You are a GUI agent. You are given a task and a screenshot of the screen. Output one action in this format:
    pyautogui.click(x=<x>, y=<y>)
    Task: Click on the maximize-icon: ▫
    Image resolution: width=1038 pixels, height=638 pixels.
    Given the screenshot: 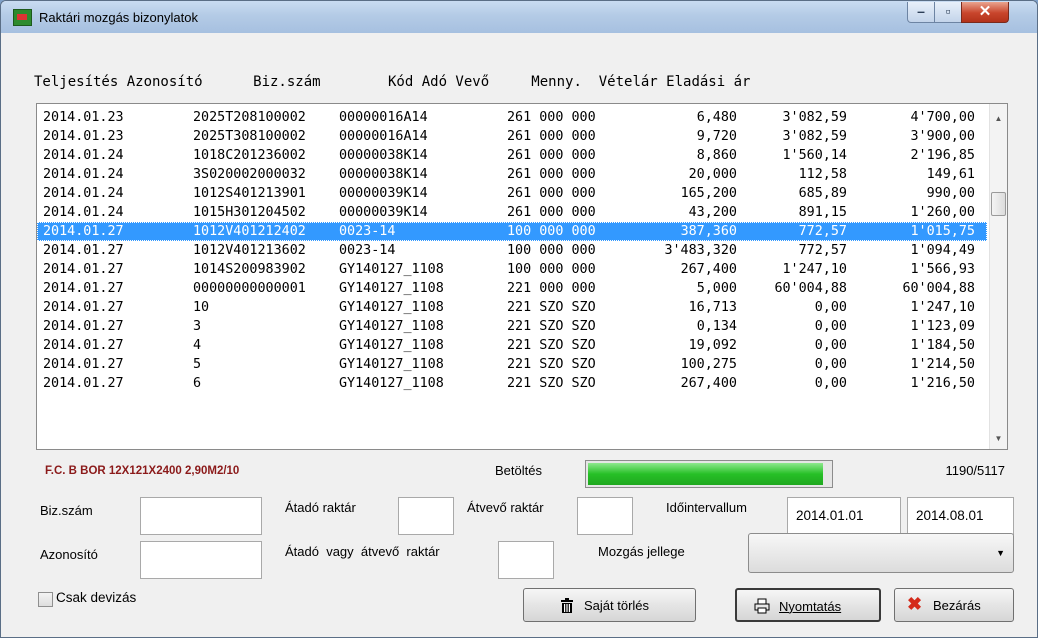 What is the action you would take?
    pyautogui.click(x=948, y=11)
    